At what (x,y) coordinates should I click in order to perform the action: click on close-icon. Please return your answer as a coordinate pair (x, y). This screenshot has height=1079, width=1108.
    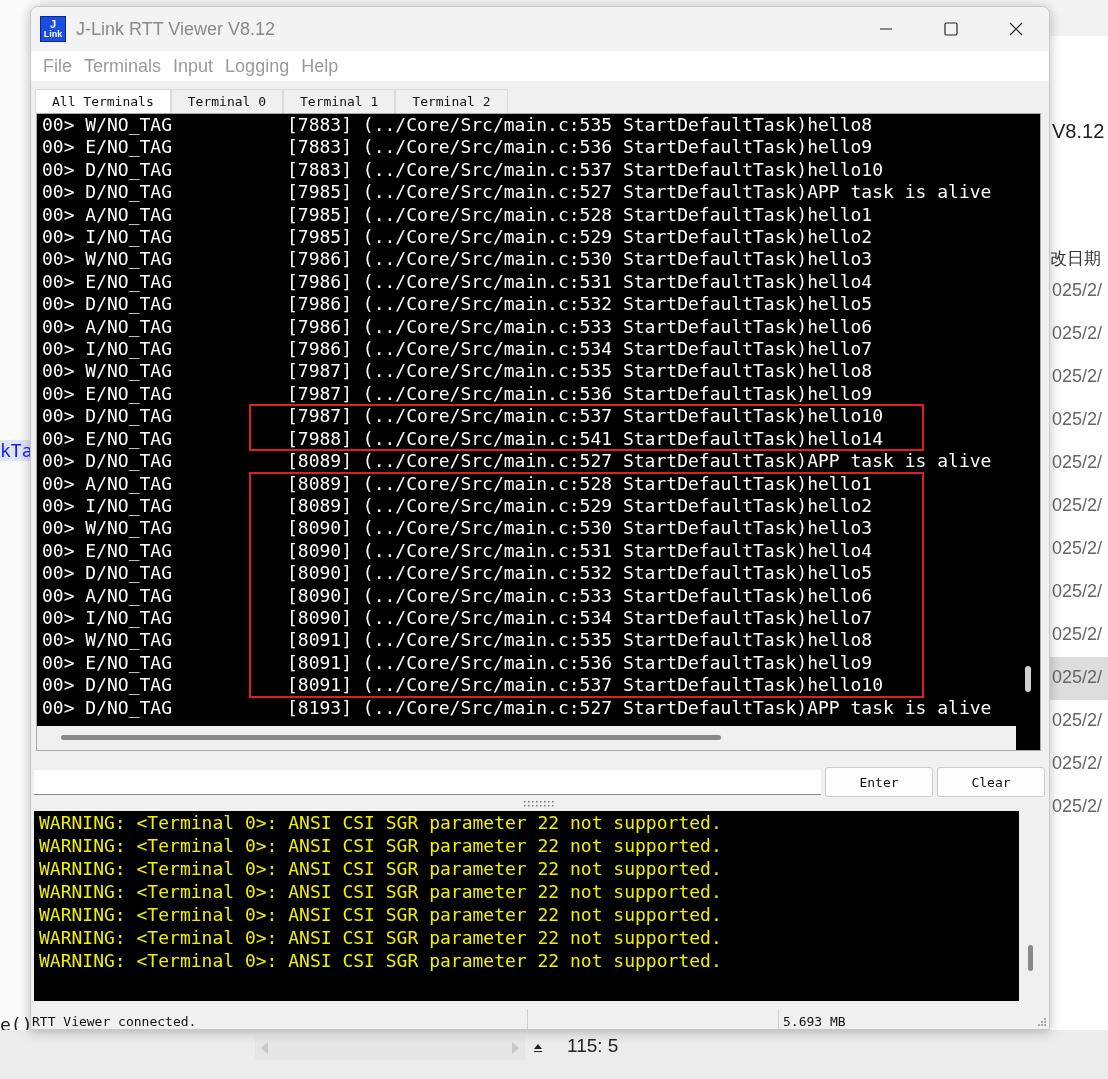
    Looking at the image, I should click on (1016, 29).